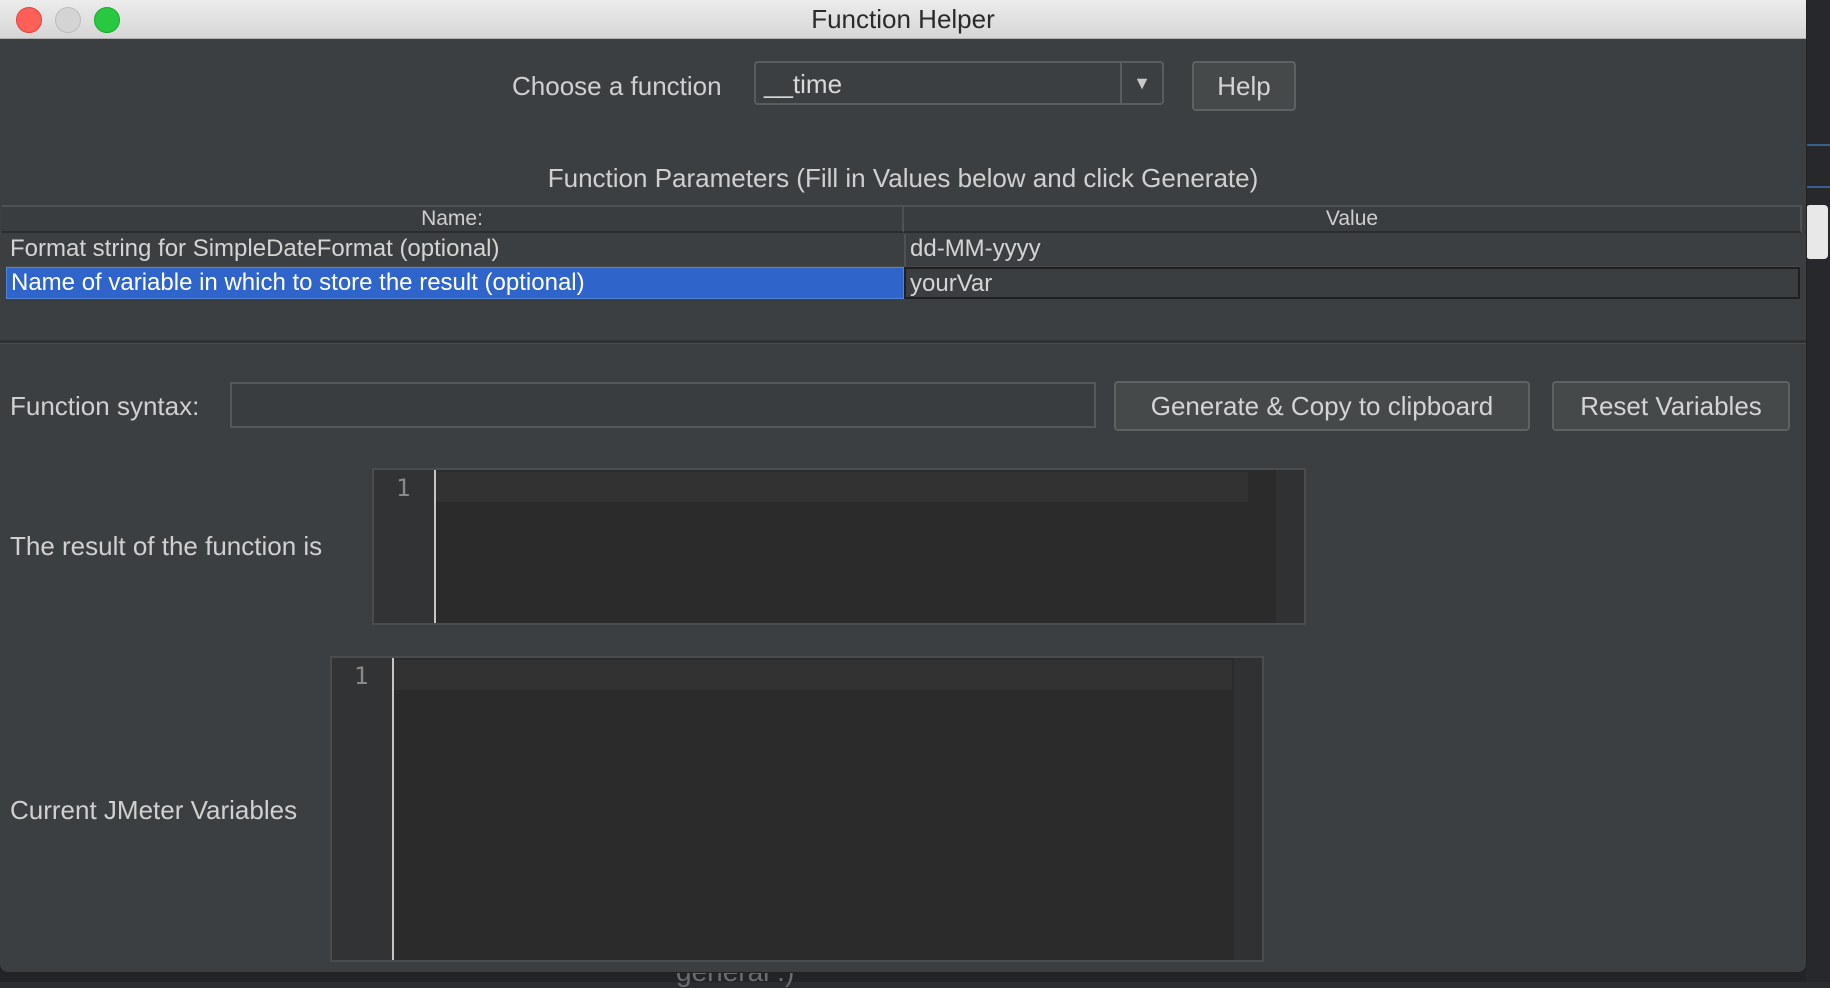  I want to click on chevron-down-icon: ▼, so click(1142, 83).